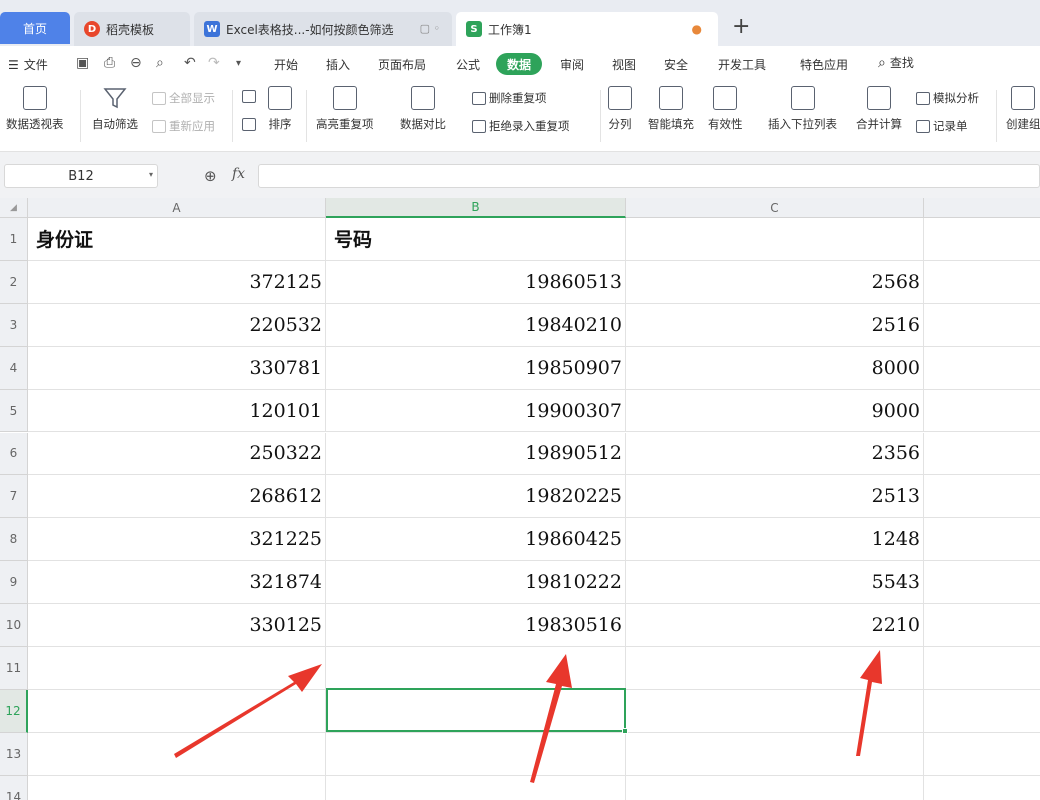 The width and height of the screenshot is (1040, 800). What do you see at coordinates (942, 126) in the screenshot?
I see `record-form-button: 记录单` at bounding box center [942, 126].